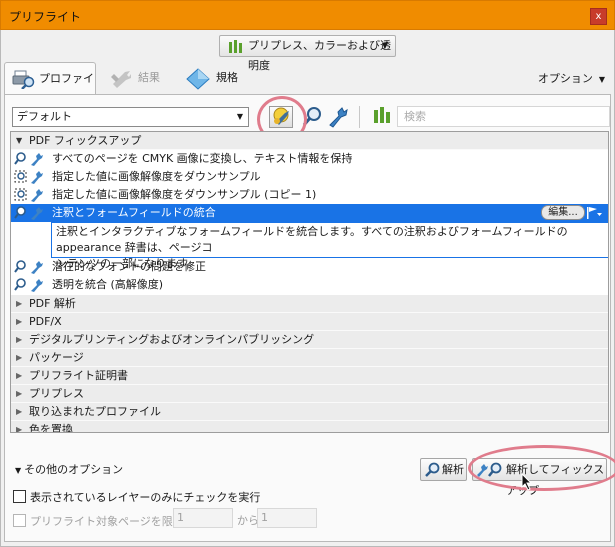 The width and height of the screenshot is (615, 547). I want to click on magnifier-icon, so click(432, 469).